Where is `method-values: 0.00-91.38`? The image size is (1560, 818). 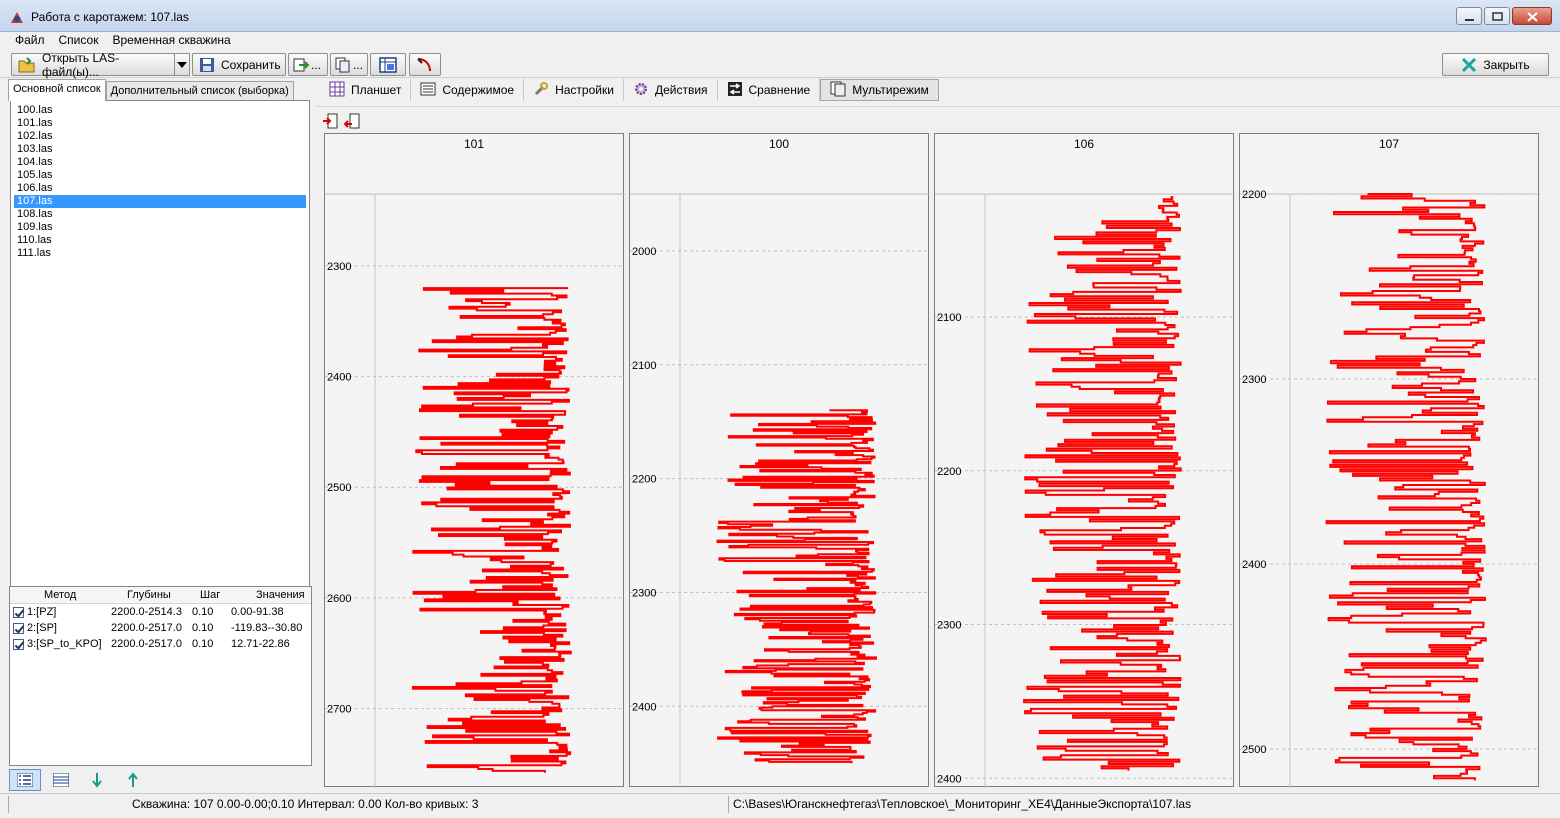
method-values: 0.00-91.38 is located at coordinates (257, 612).